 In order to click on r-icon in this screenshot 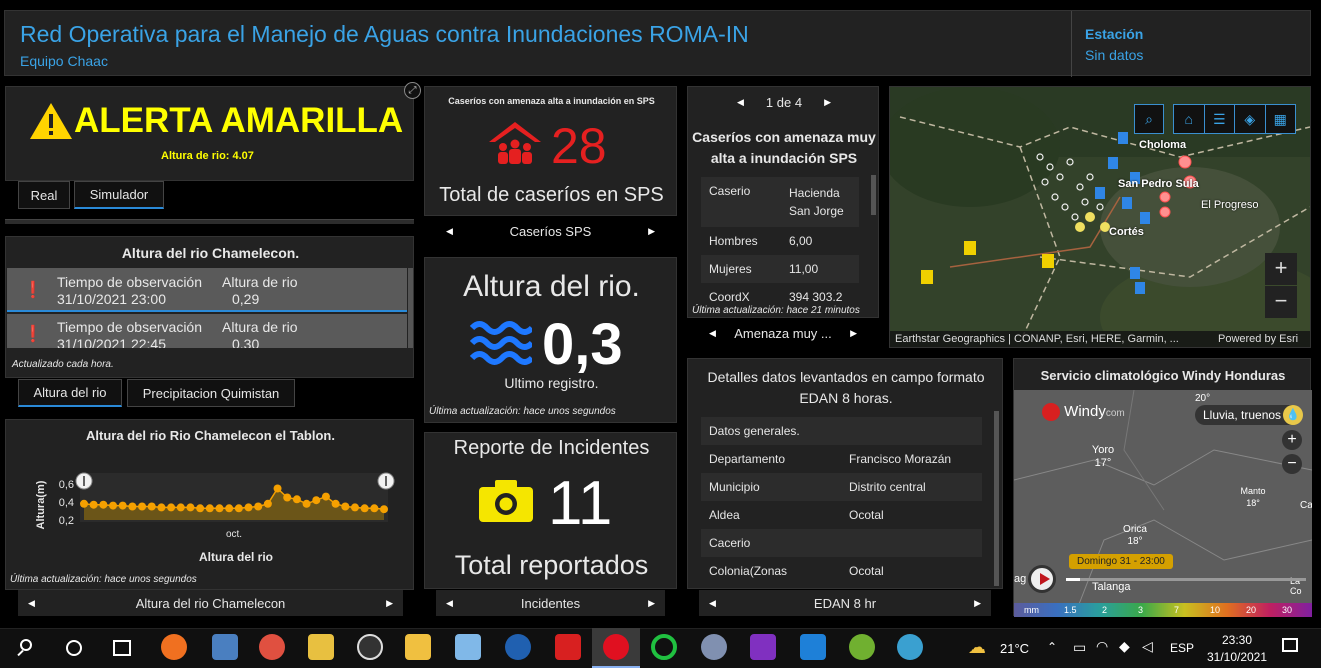, I will do `click(518, 647)`.